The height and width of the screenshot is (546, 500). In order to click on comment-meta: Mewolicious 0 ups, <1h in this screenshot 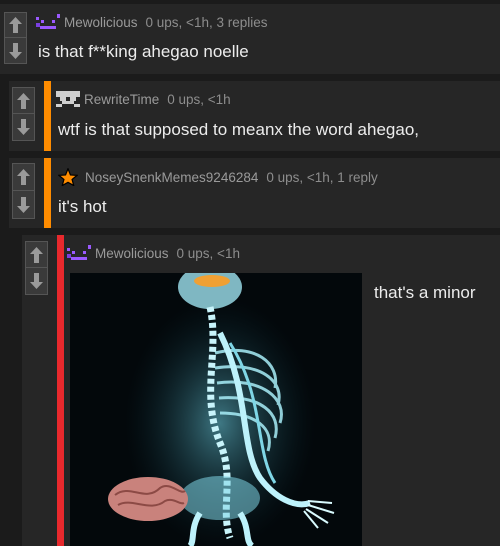, I will do `click(153, 253)`.